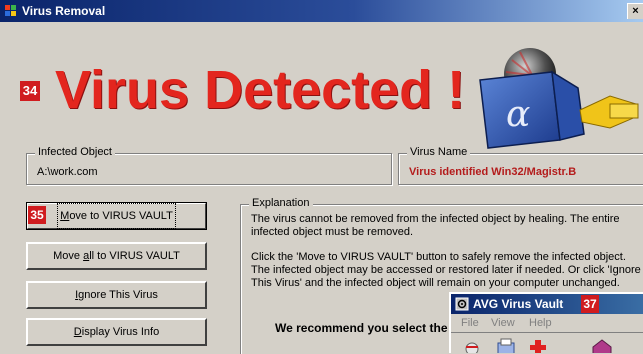  I want to click on ignore-label: Ignore This Virus, so click(116, 295).